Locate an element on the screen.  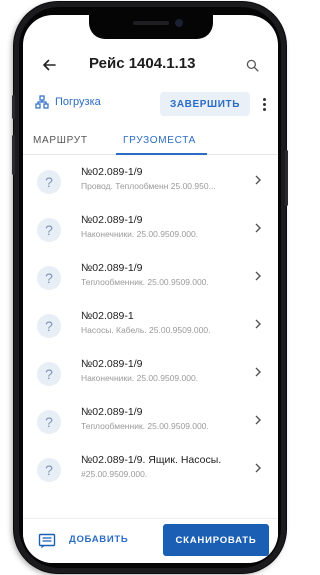
speaker is located at coordinates (150, 23).